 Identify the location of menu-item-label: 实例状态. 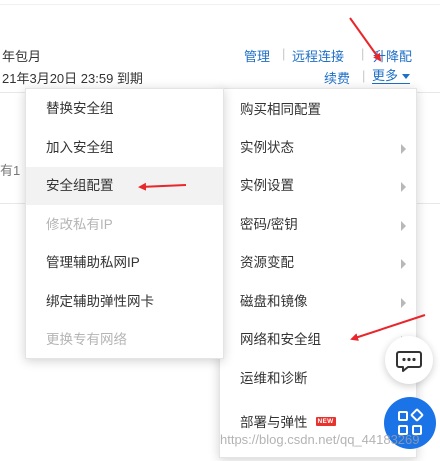
(267, 147).